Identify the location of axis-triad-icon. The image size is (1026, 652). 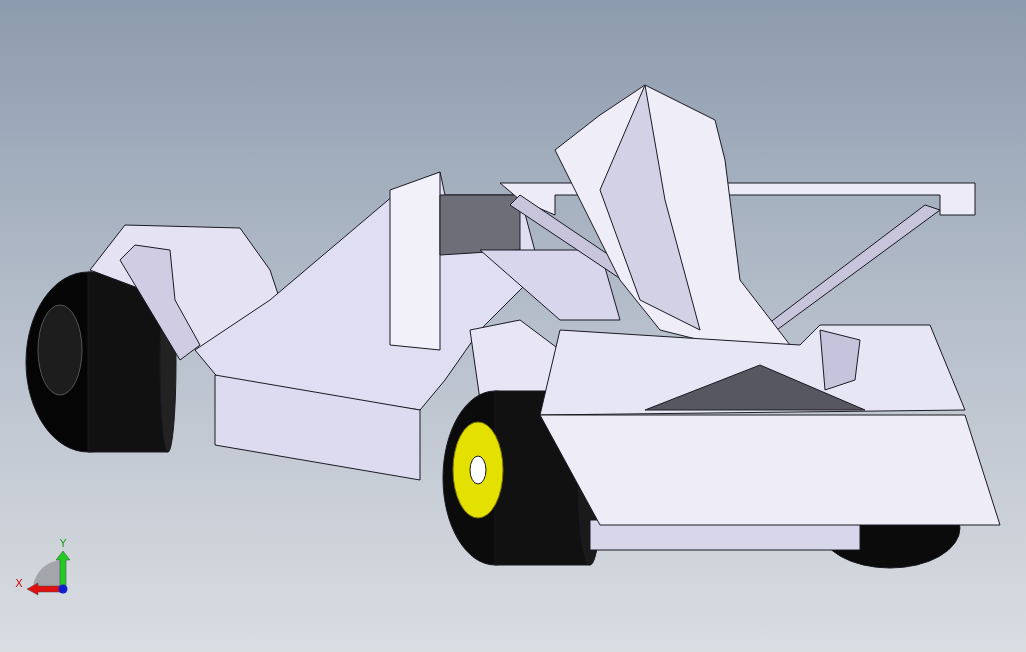
(48, 573).